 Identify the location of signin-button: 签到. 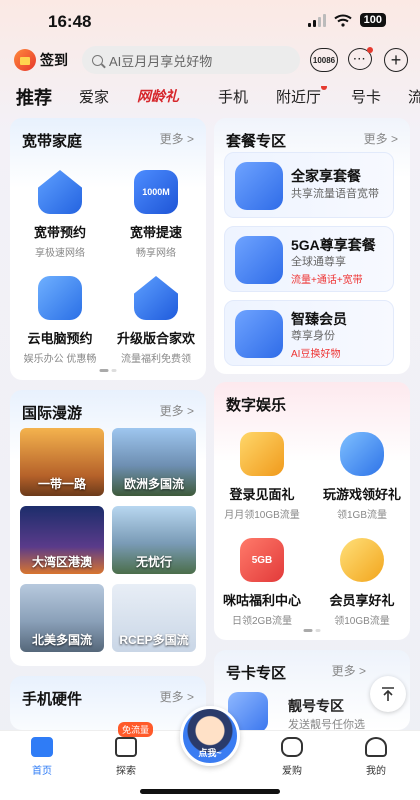
(41, 60).